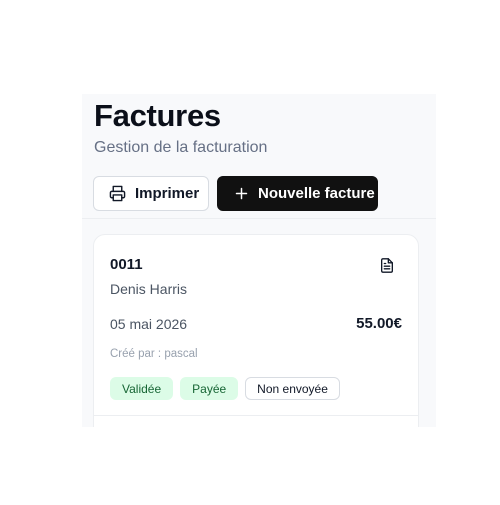 Image resolution: width=500 pixels, height=505 pixels. What do you see at coordinates (157, 115) in the screenshot?
I see `page-title: Factures` at bounding box center [157, 115].